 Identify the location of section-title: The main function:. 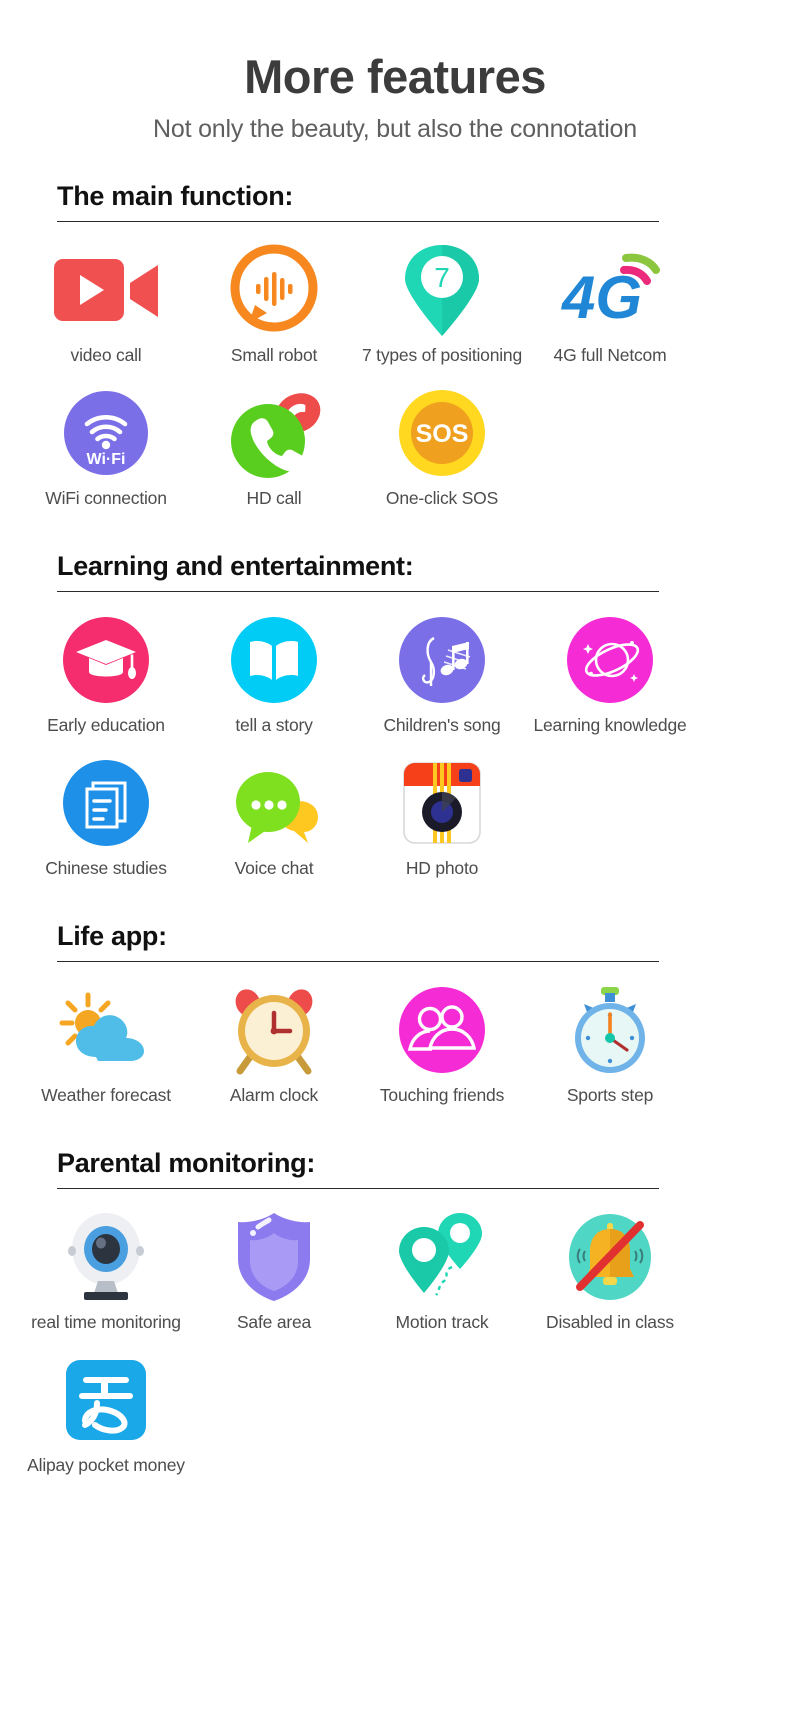
(175, 196).